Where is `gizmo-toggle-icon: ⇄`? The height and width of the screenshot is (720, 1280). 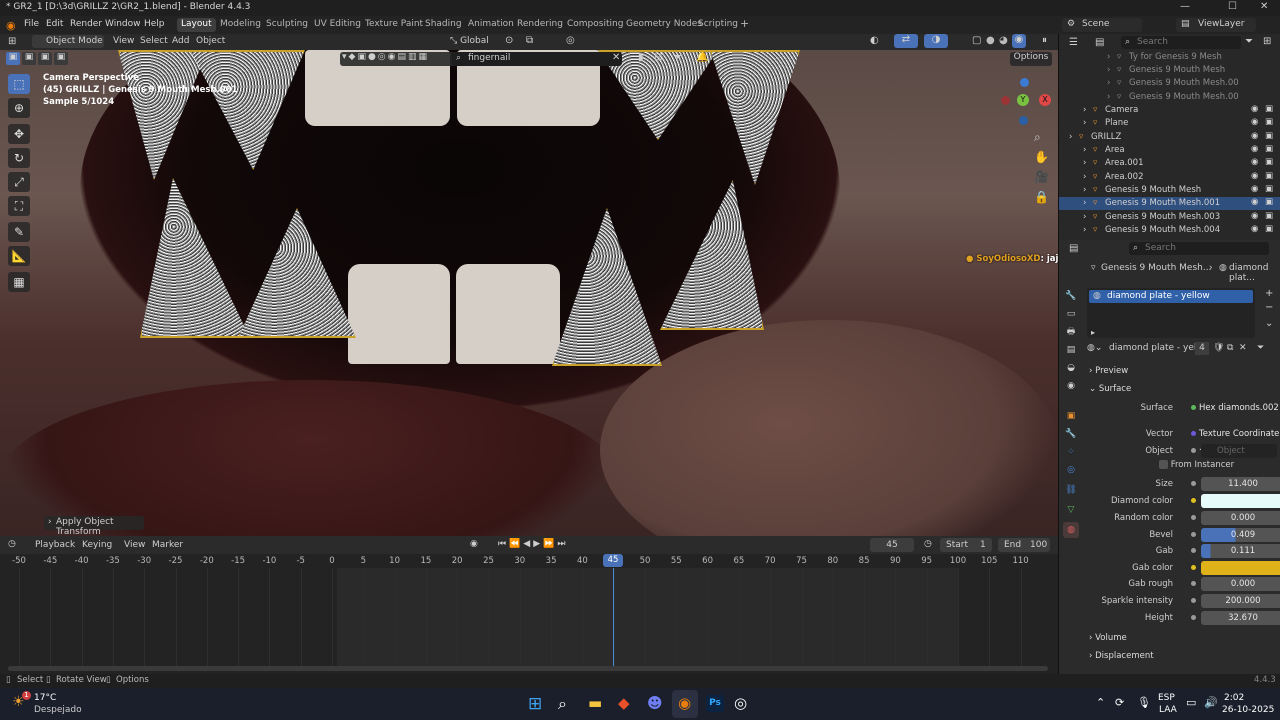
gizmo-toggle-icon: ⇄ is located at coordinates (906, 41).